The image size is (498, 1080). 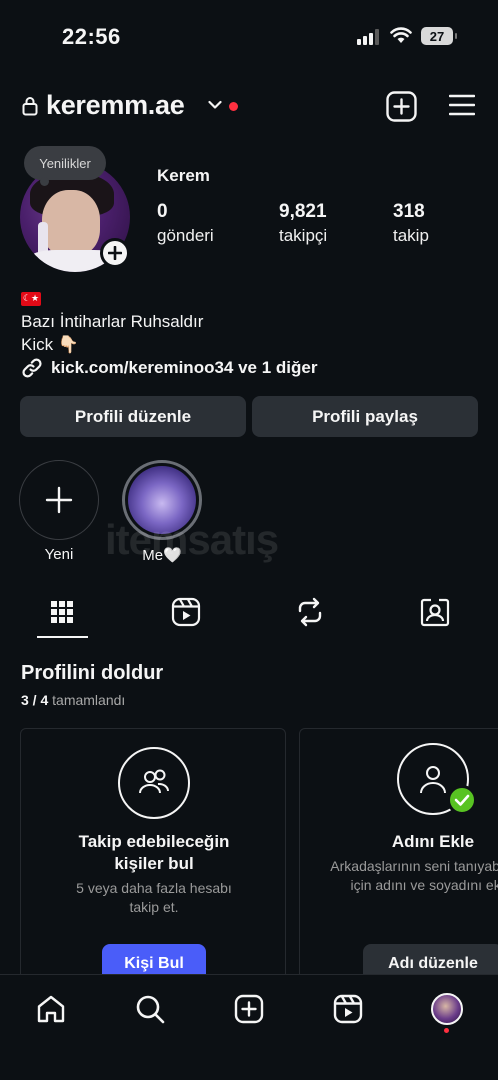 I want to click on wifi-icon, so click(x=401, y=35).